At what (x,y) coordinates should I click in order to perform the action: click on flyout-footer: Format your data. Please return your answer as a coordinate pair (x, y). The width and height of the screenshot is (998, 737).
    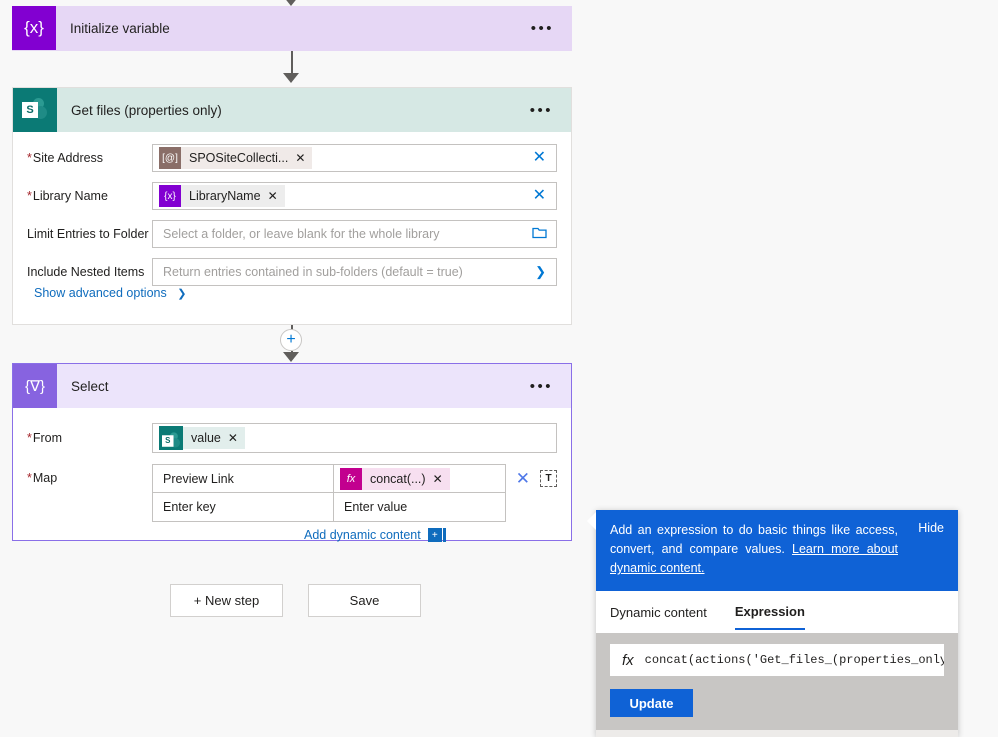
    Looking at the image, I should click on (777, 733).